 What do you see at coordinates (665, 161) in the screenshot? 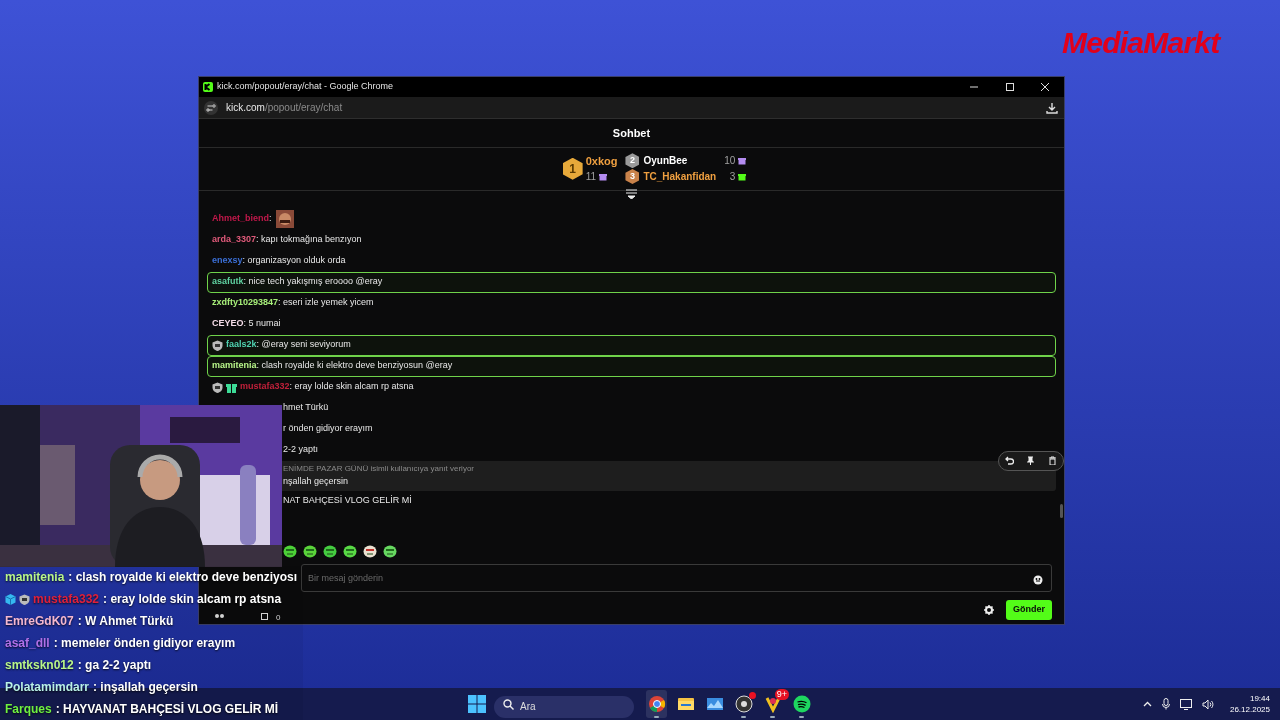
I see `leader-name: OyunBee` at bounding box center [665, 161].